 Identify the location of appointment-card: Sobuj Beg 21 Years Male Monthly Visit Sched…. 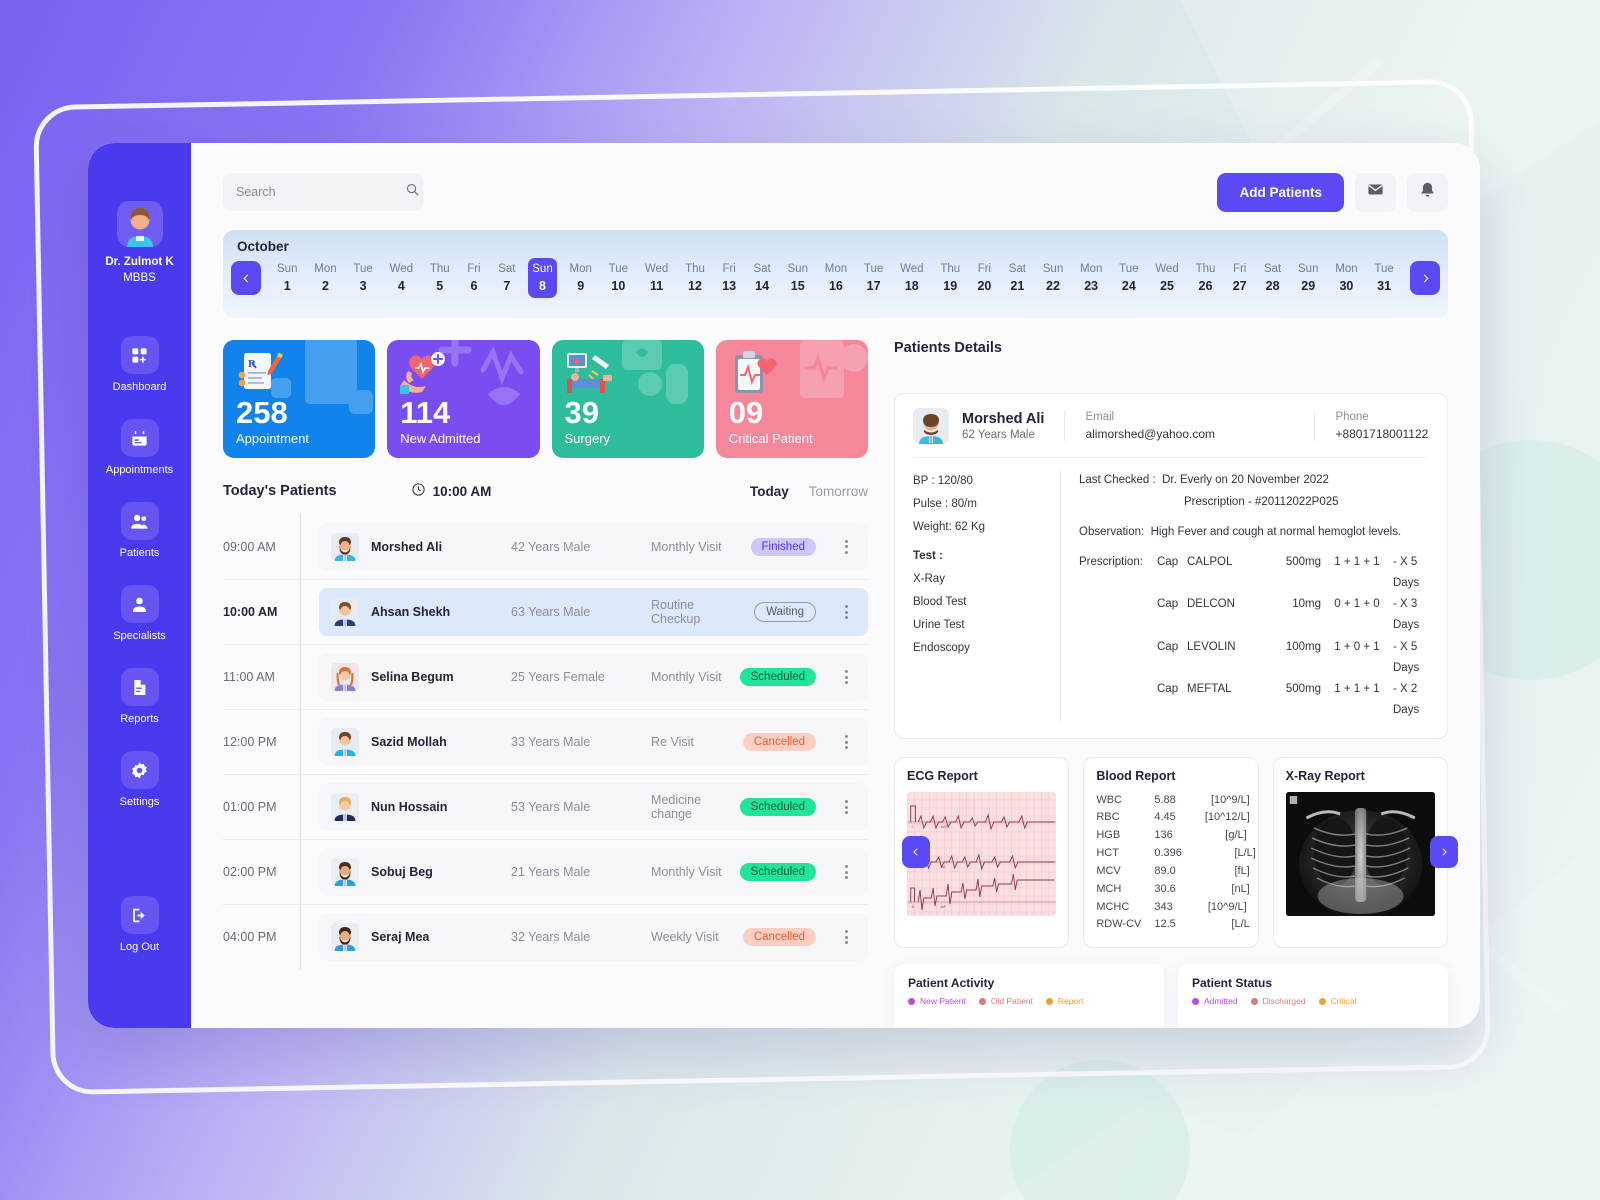
(593, 872).